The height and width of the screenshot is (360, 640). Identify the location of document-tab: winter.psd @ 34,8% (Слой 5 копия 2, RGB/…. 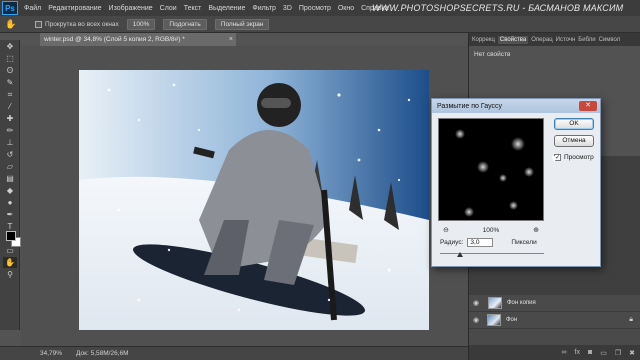
(138, 39).